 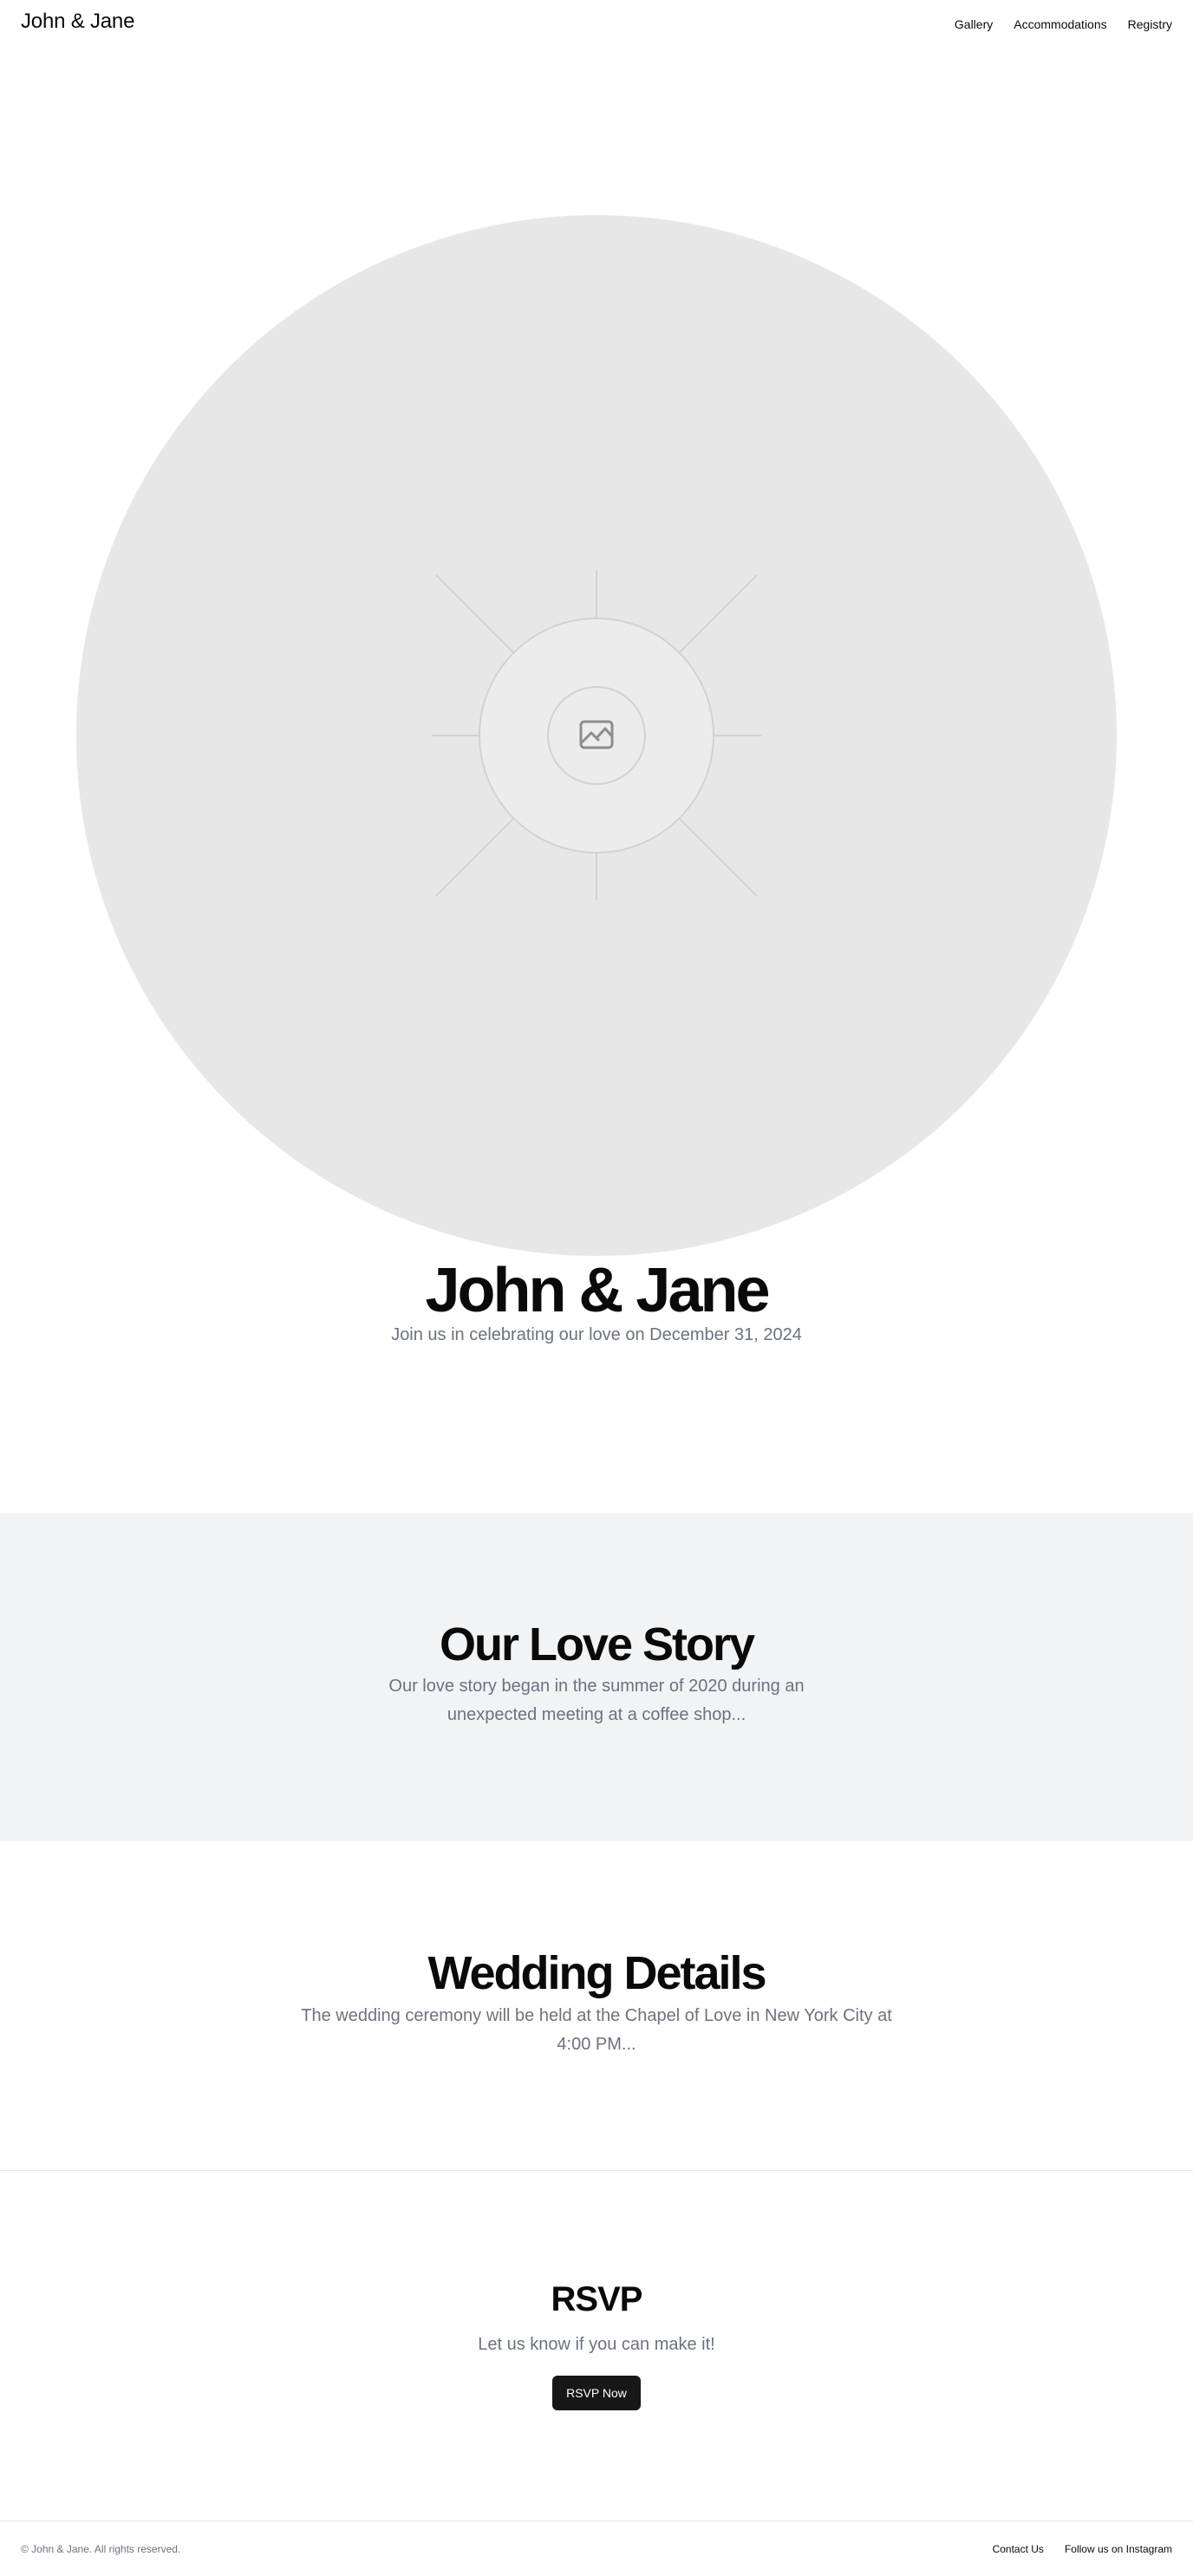 I want to click on image-placeholder-icon, so click(x=596, y=735).